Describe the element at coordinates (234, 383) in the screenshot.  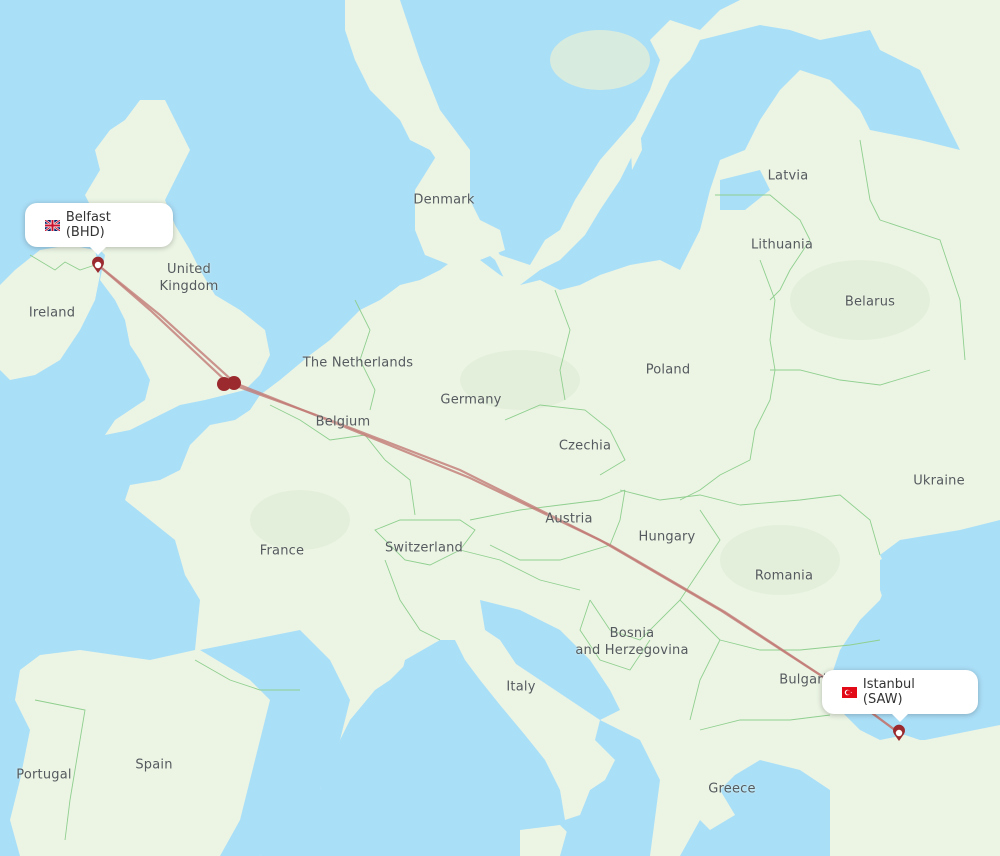
I see `stopover-london-b` at that location.